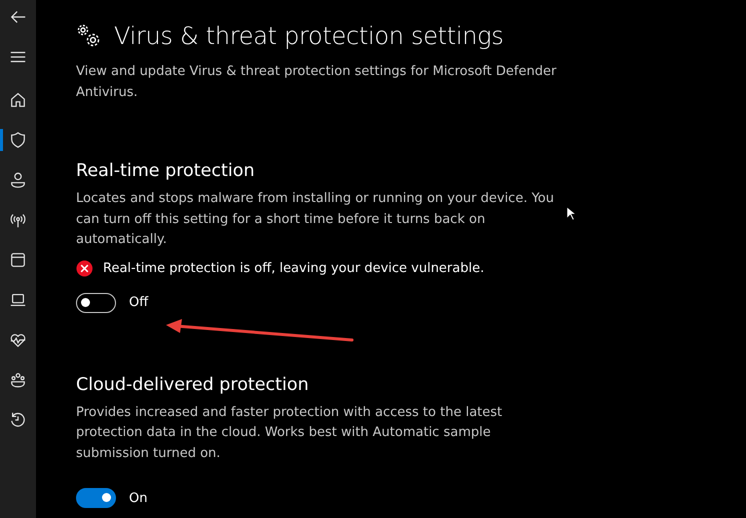  What do you see at coordinates (166, 171) in the screenshot?
I see `section-heading: Real-time protection` at bounding box center [166, 171].